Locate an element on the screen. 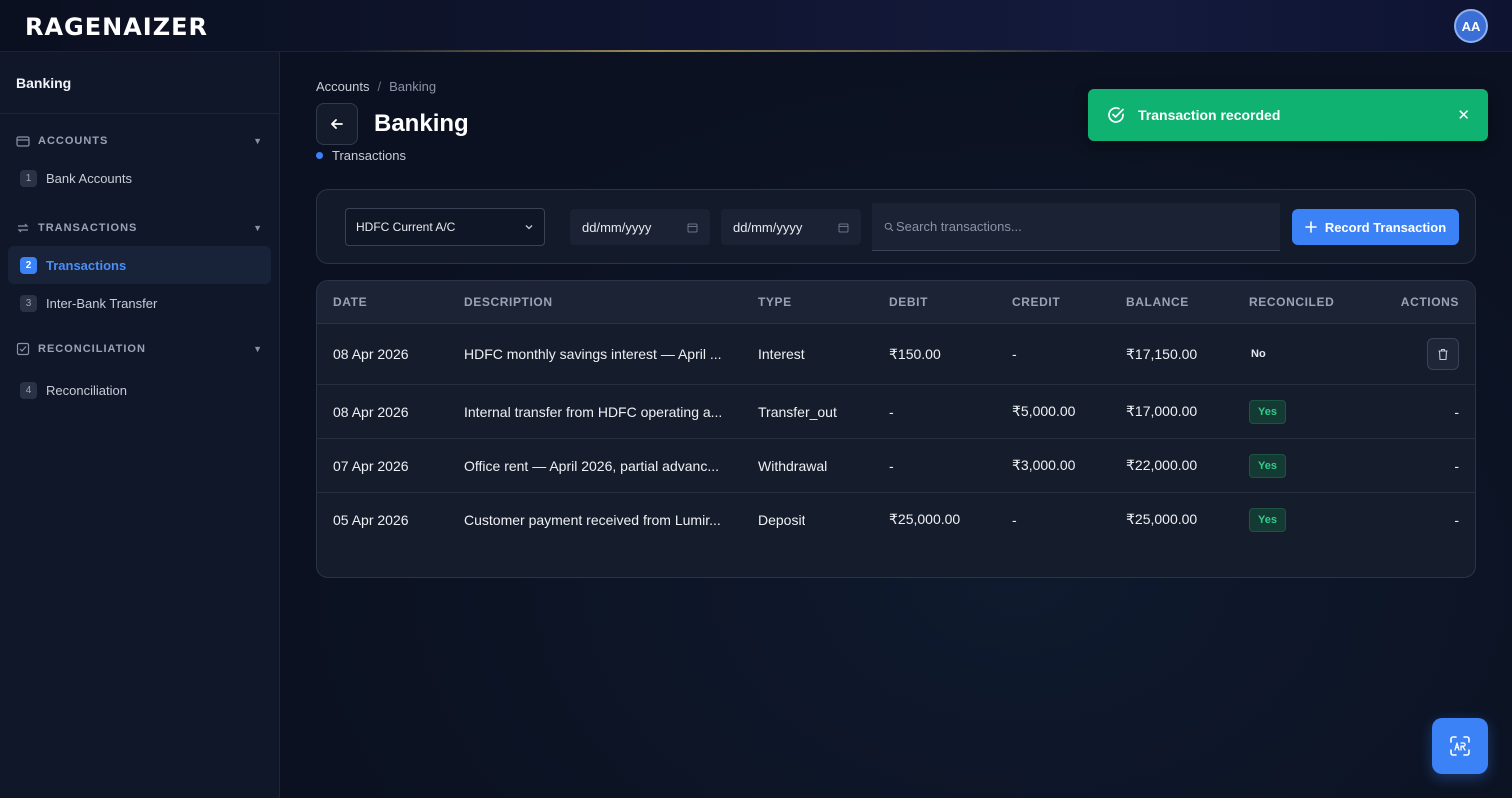 Image resolution: width=1512 pixels, height=798 pixels. cell-credit: ₹5,000.00 is located at coordinates (1044, 411).